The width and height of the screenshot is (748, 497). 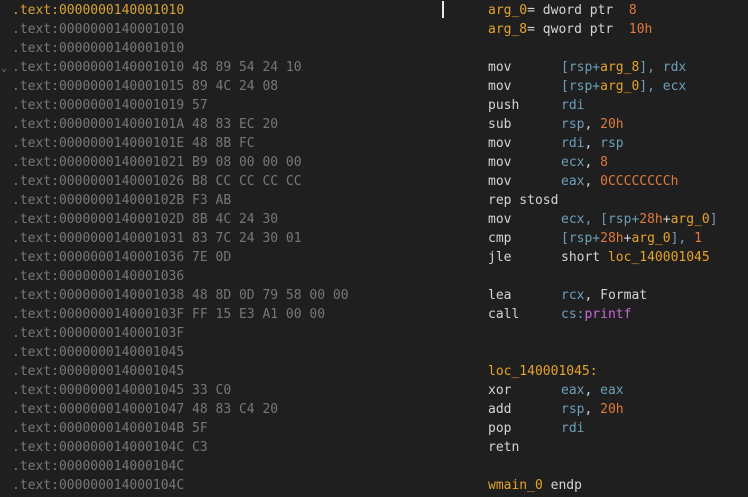 I want to click on address-row: .text:000000014000103F, so click(x=98, y=333).